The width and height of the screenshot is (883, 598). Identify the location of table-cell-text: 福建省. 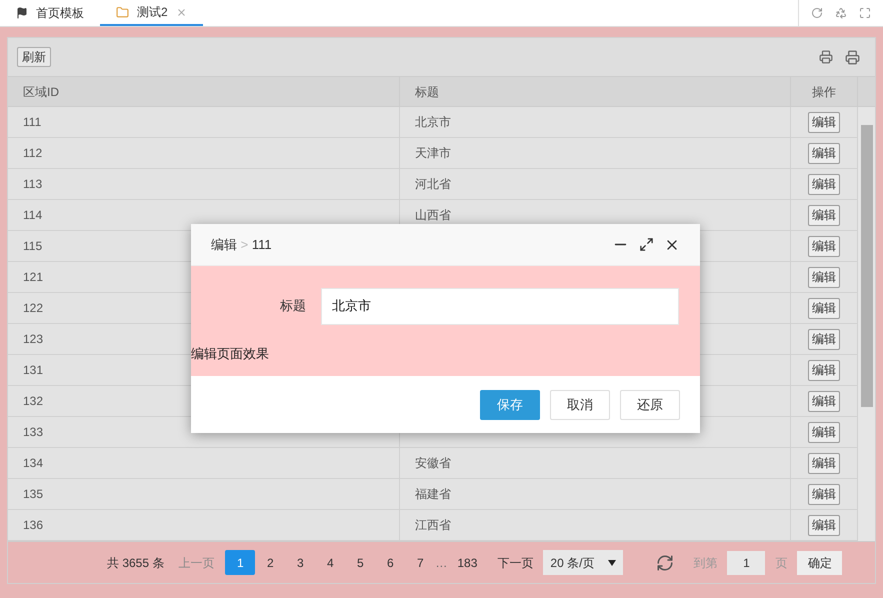
(433, 494).